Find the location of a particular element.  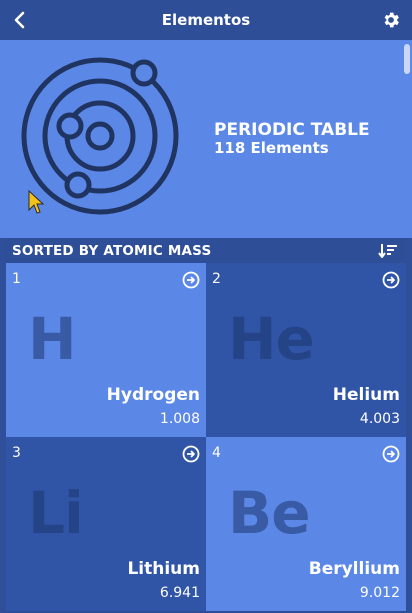

page-title: Elementos is located at coordinates (206, 20).